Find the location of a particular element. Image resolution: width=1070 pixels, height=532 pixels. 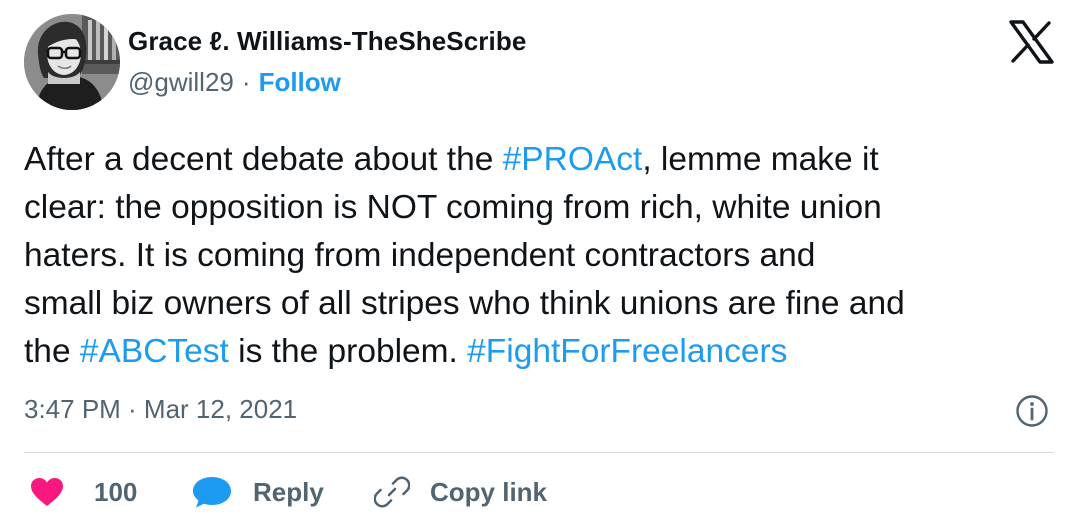

copy-link-label: Copy link is located at coordinates (489, 491).